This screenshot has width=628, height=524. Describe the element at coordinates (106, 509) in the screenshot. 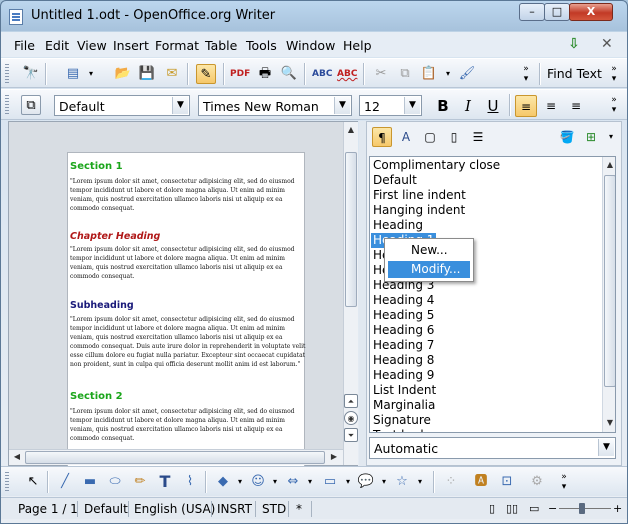

I see `page-style-indicator: Default` at that location.